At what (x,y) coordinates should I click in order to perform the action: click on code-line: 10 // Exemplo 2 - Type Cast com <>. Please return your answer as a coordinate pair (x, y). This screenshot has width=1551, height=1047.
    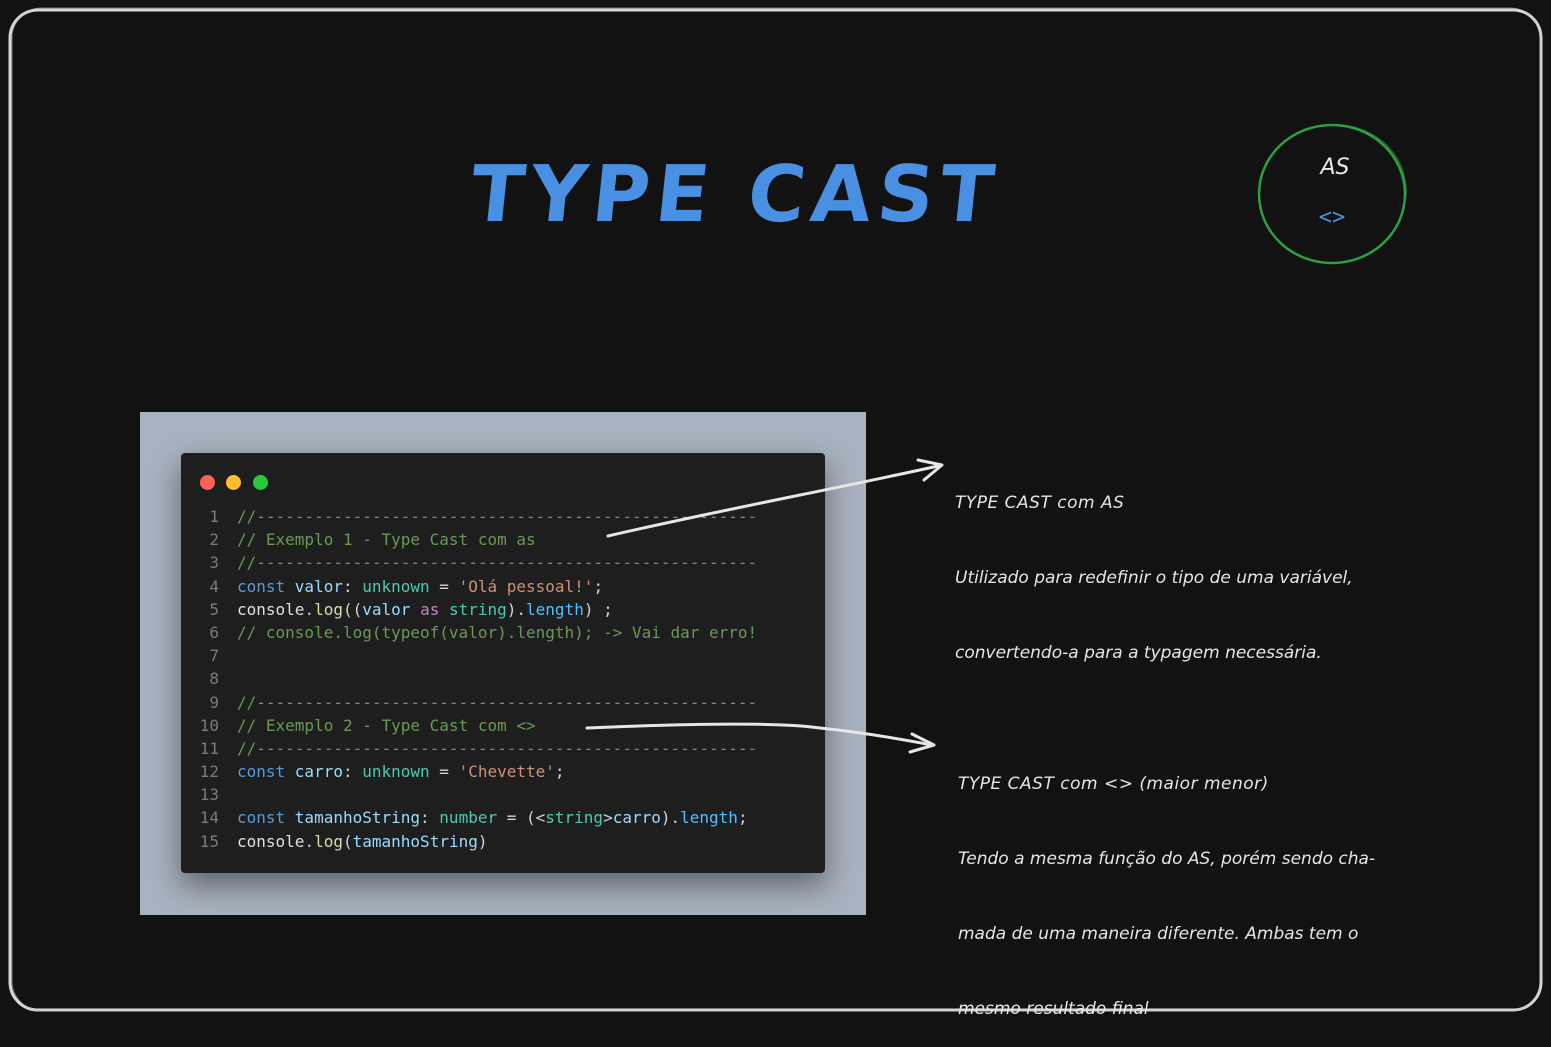
    Looking at the image, I should click on (503, 725).